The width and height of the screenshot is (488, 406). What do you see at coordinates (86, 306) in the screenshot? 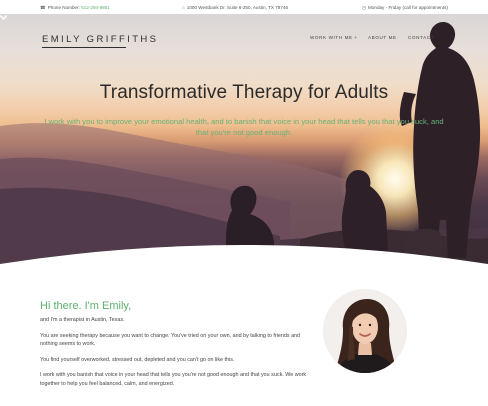
I see `intro-heading: Hi there. I'm Emily,` at bounding box center [86, 306].